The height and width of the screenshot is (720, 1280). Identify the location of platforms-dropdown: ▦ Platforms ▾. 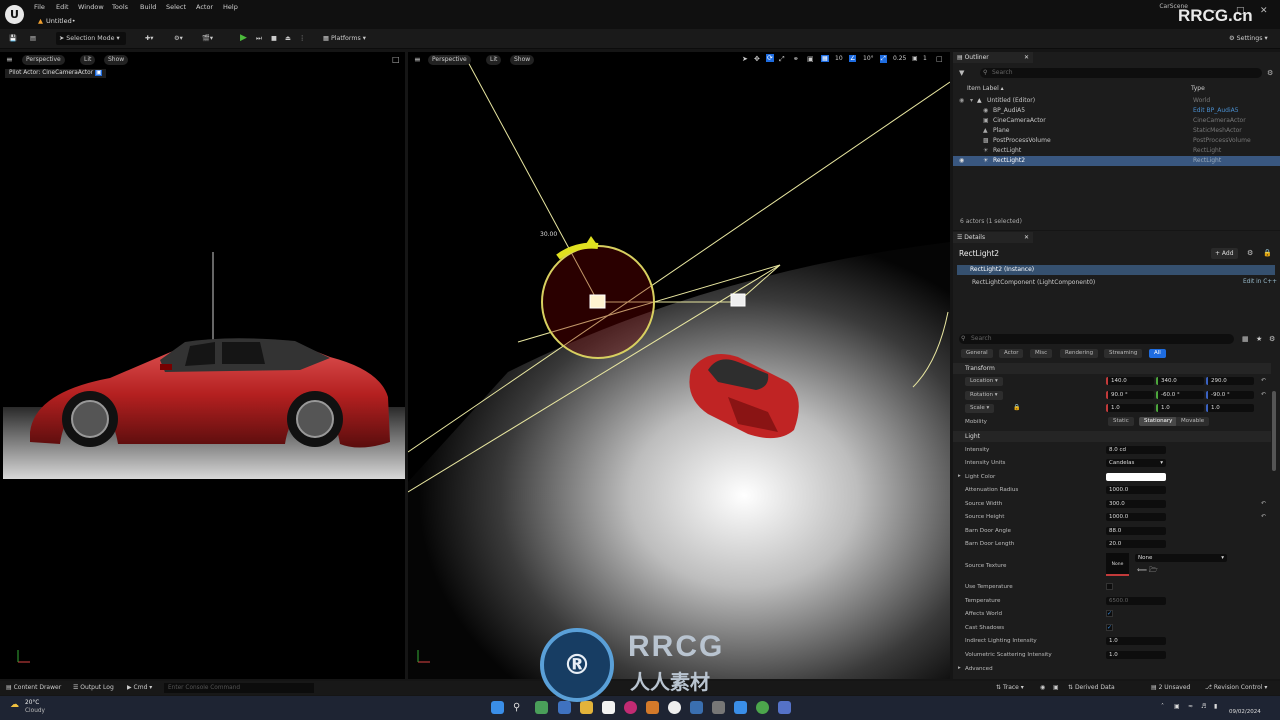
(344, 38).